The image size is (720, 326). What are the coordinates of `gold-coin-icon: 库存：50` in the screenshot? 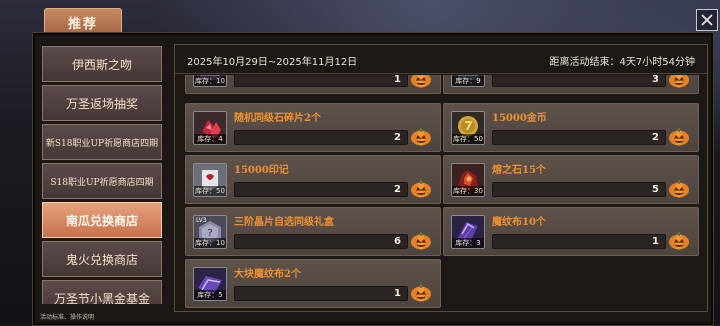 It's located at (468, 128).